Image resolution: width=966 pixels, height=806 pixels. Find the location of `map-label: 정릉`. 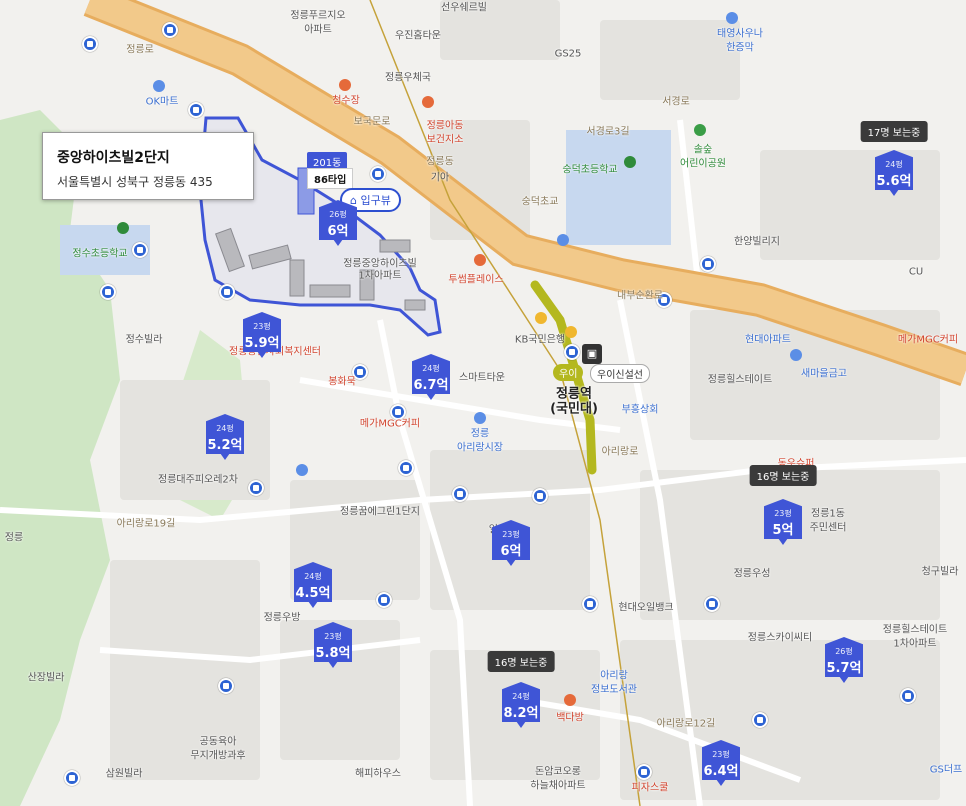

map-label: 정릉 is located at coordinates (14, 538).